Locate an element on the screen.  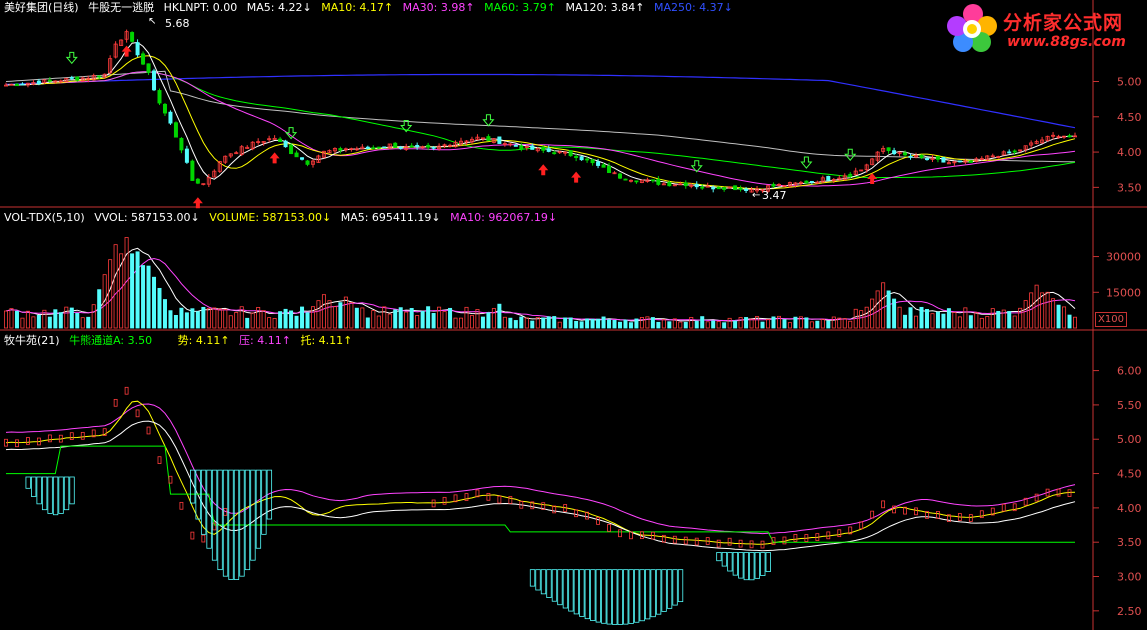
high-price-label: 5.68 is located at coordinates (177, 23).